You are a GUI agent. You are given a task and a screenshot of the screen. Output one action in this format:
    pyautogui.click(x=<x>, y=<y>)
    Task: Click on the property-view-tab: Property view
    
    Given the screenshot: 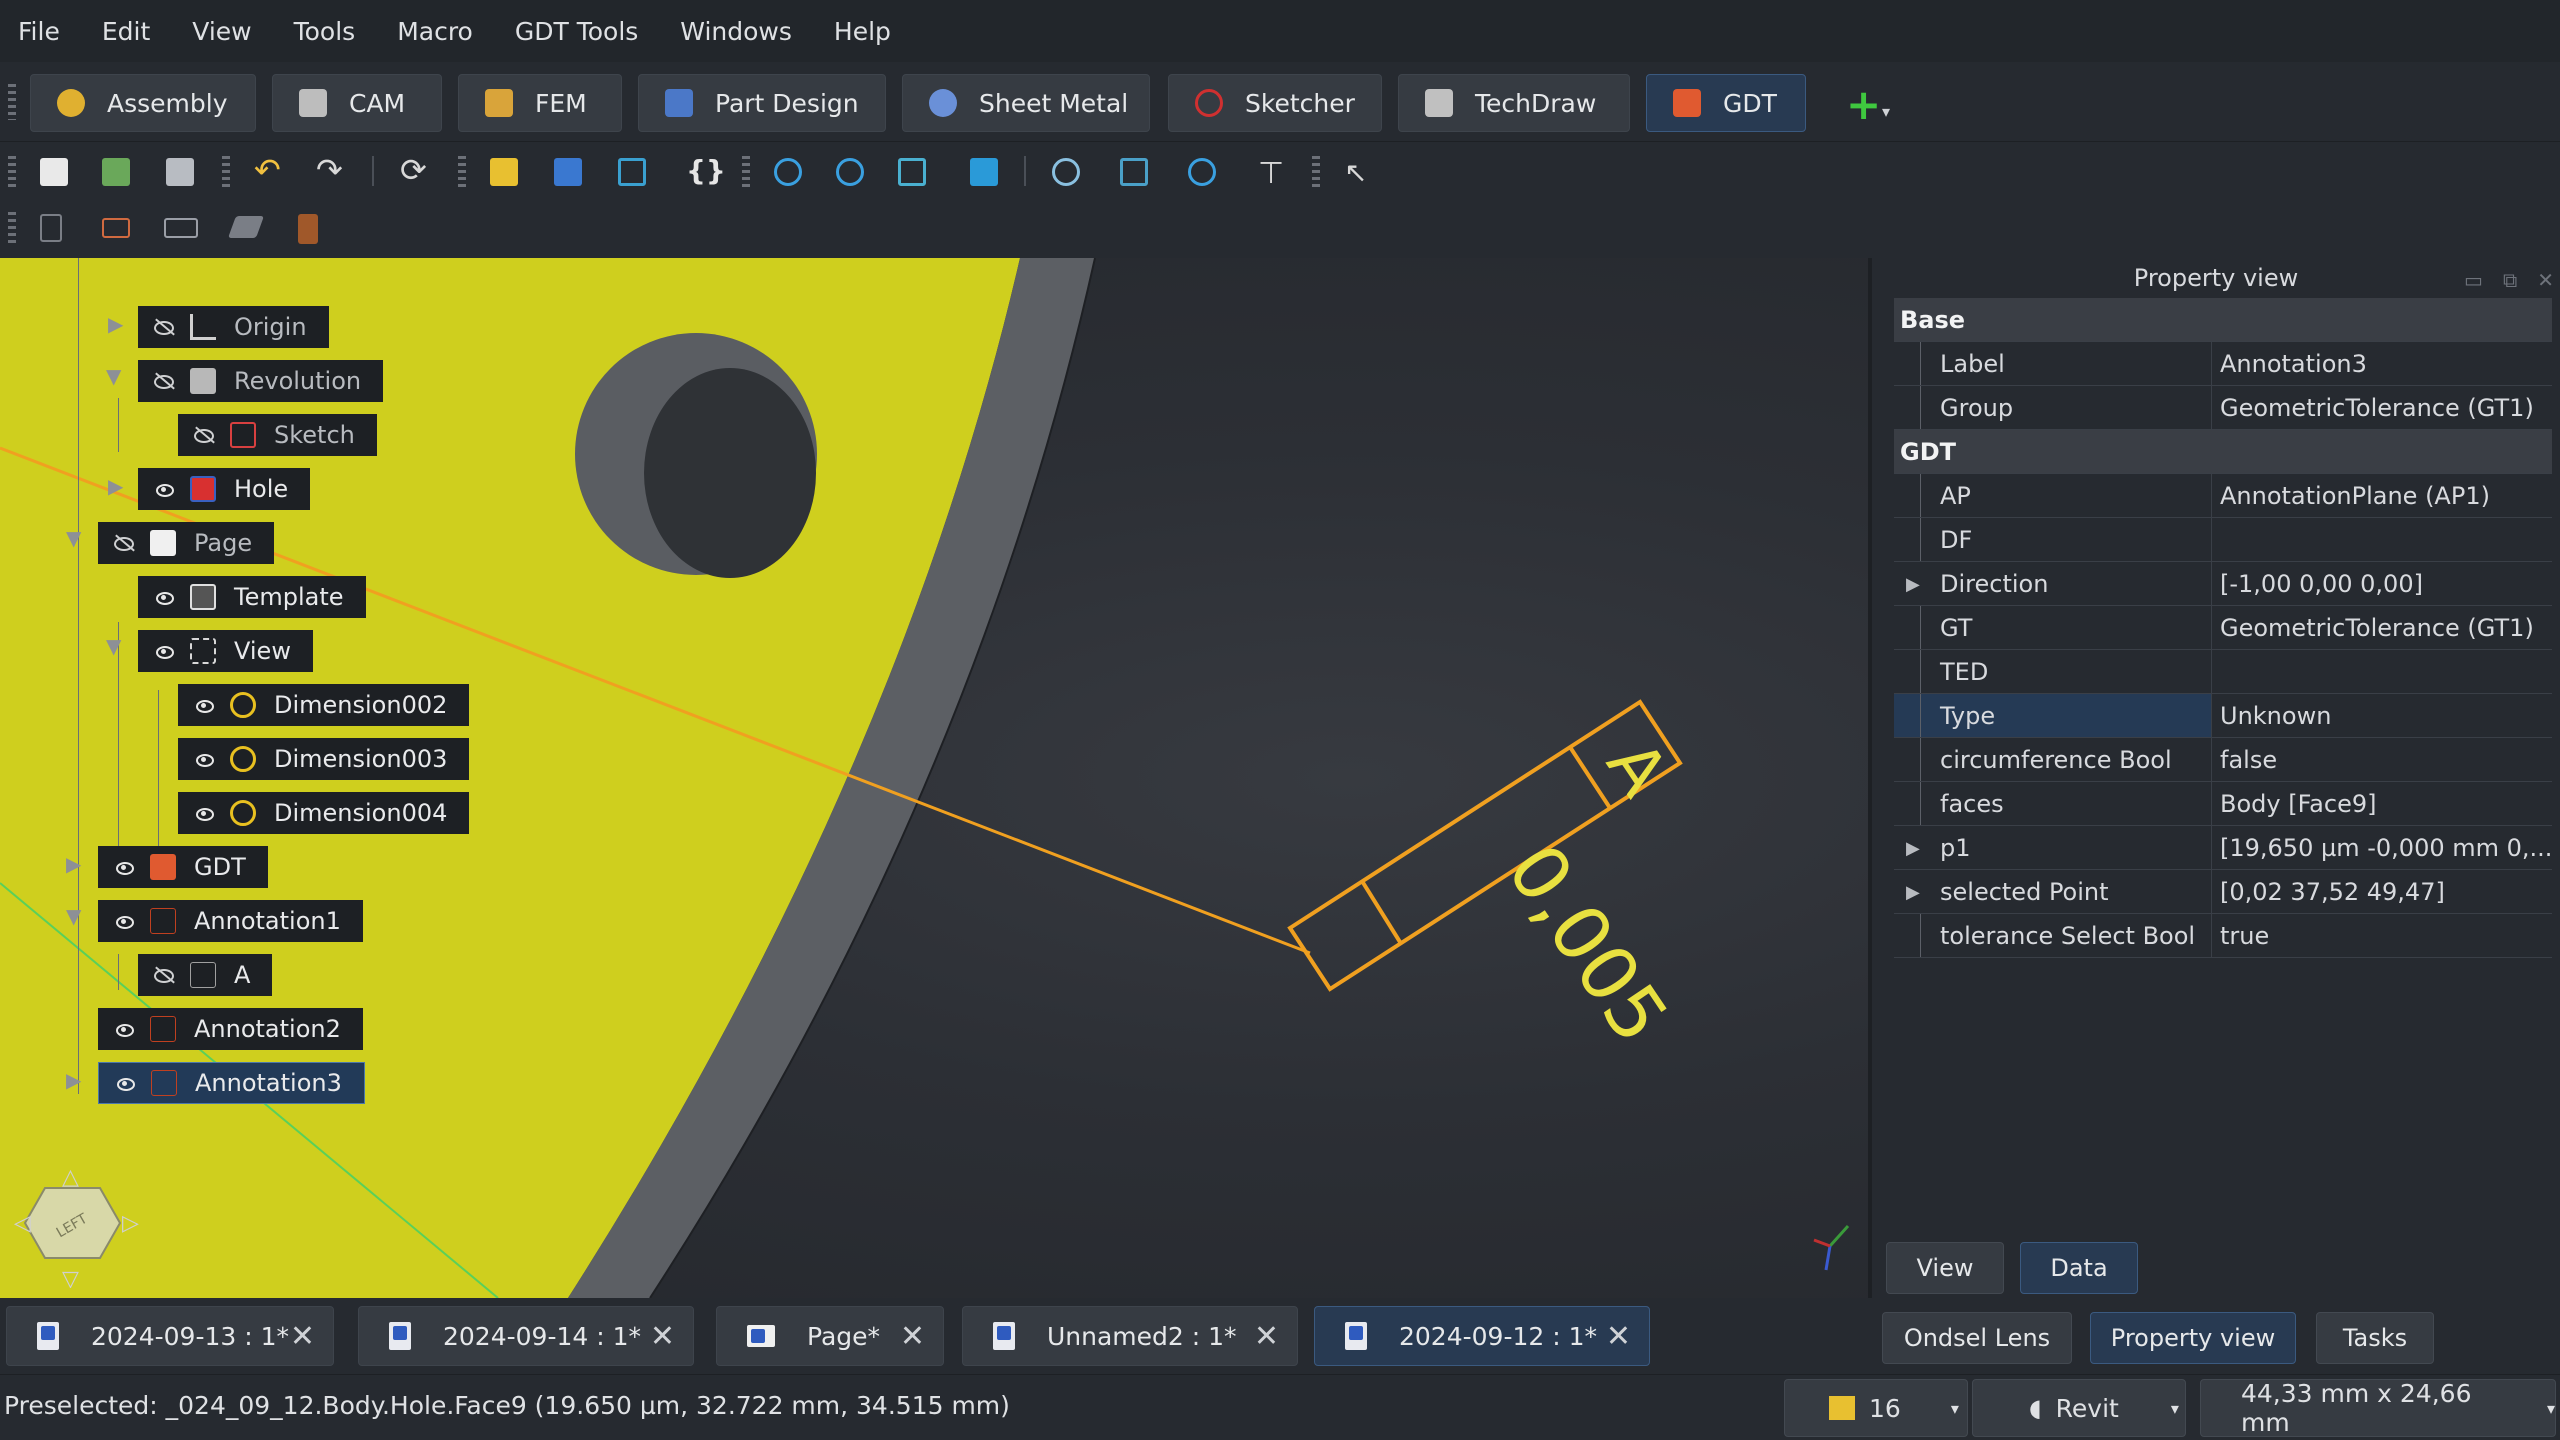 What is the action you would take?
    pyautogui.click(x=2193, y=1338)
    